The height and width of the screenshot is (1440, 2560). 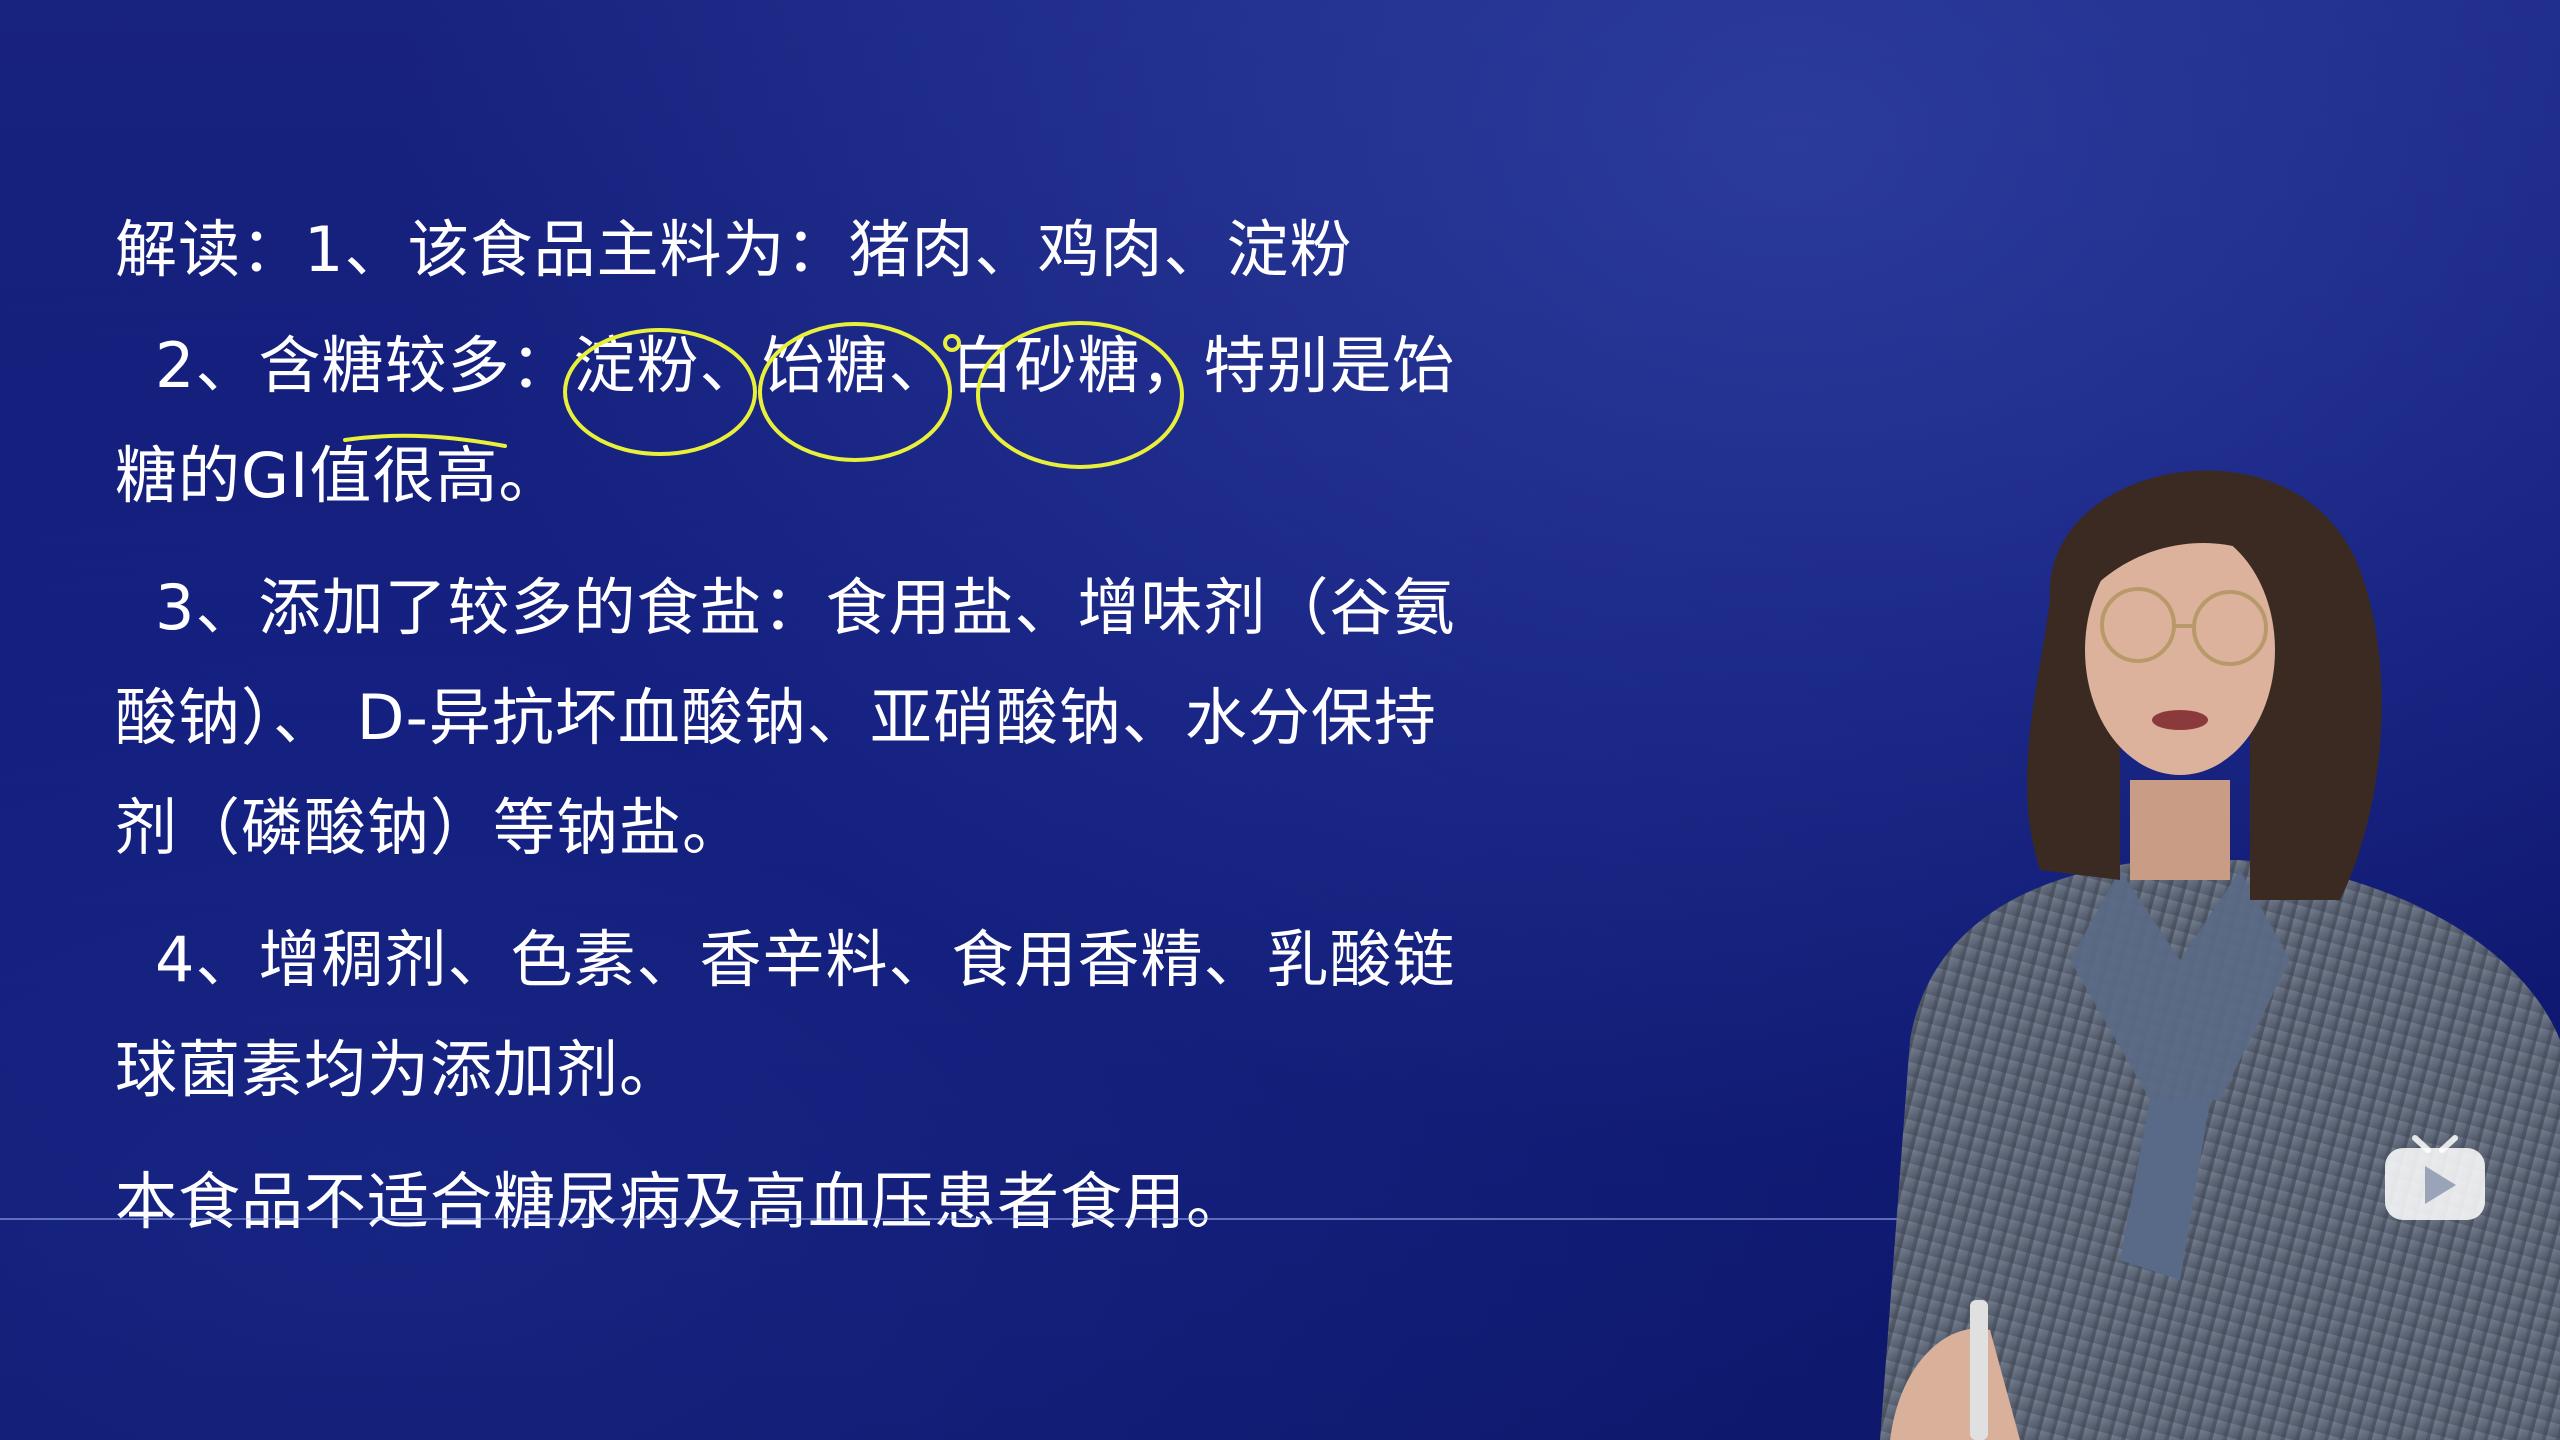 What do you see at coordinates (2435, 1177) in the screenshot?
I see `play-icon` at bounding box center [2435, 1177].